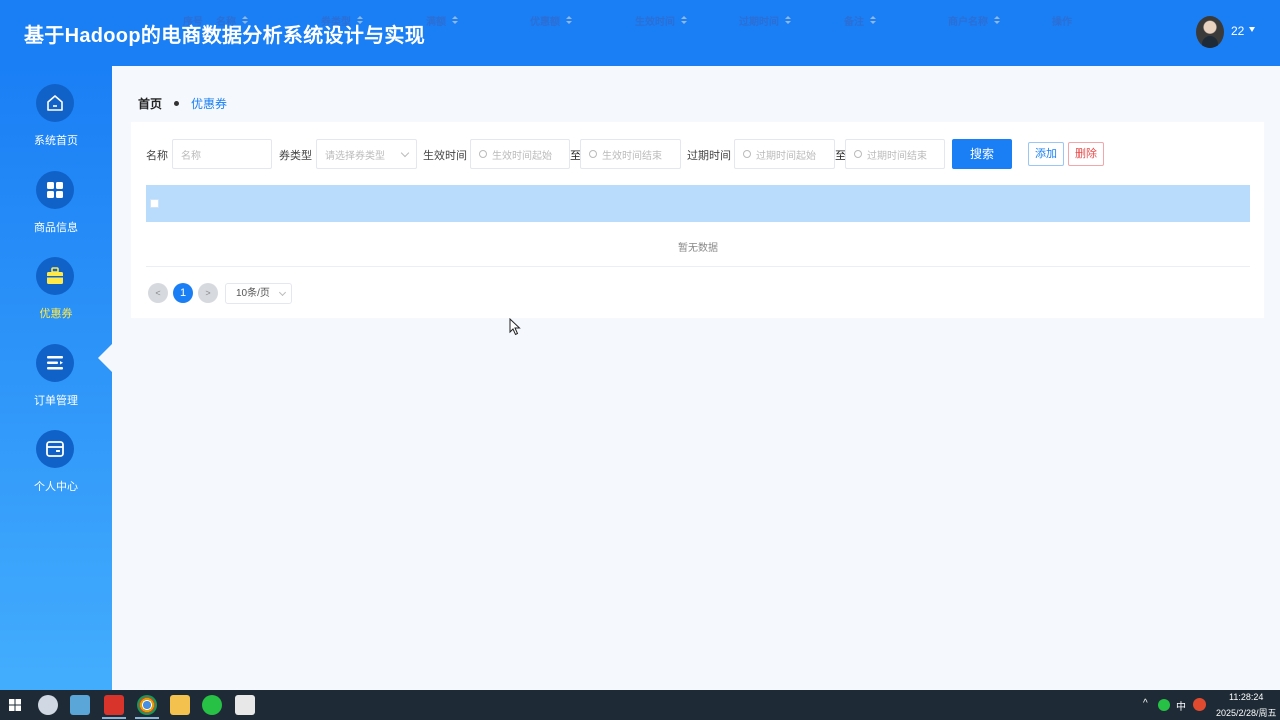  Describe the element at coordinates (56, 141) in the screenshot. I see `sidebar-item-label: 系统首页` at that location.